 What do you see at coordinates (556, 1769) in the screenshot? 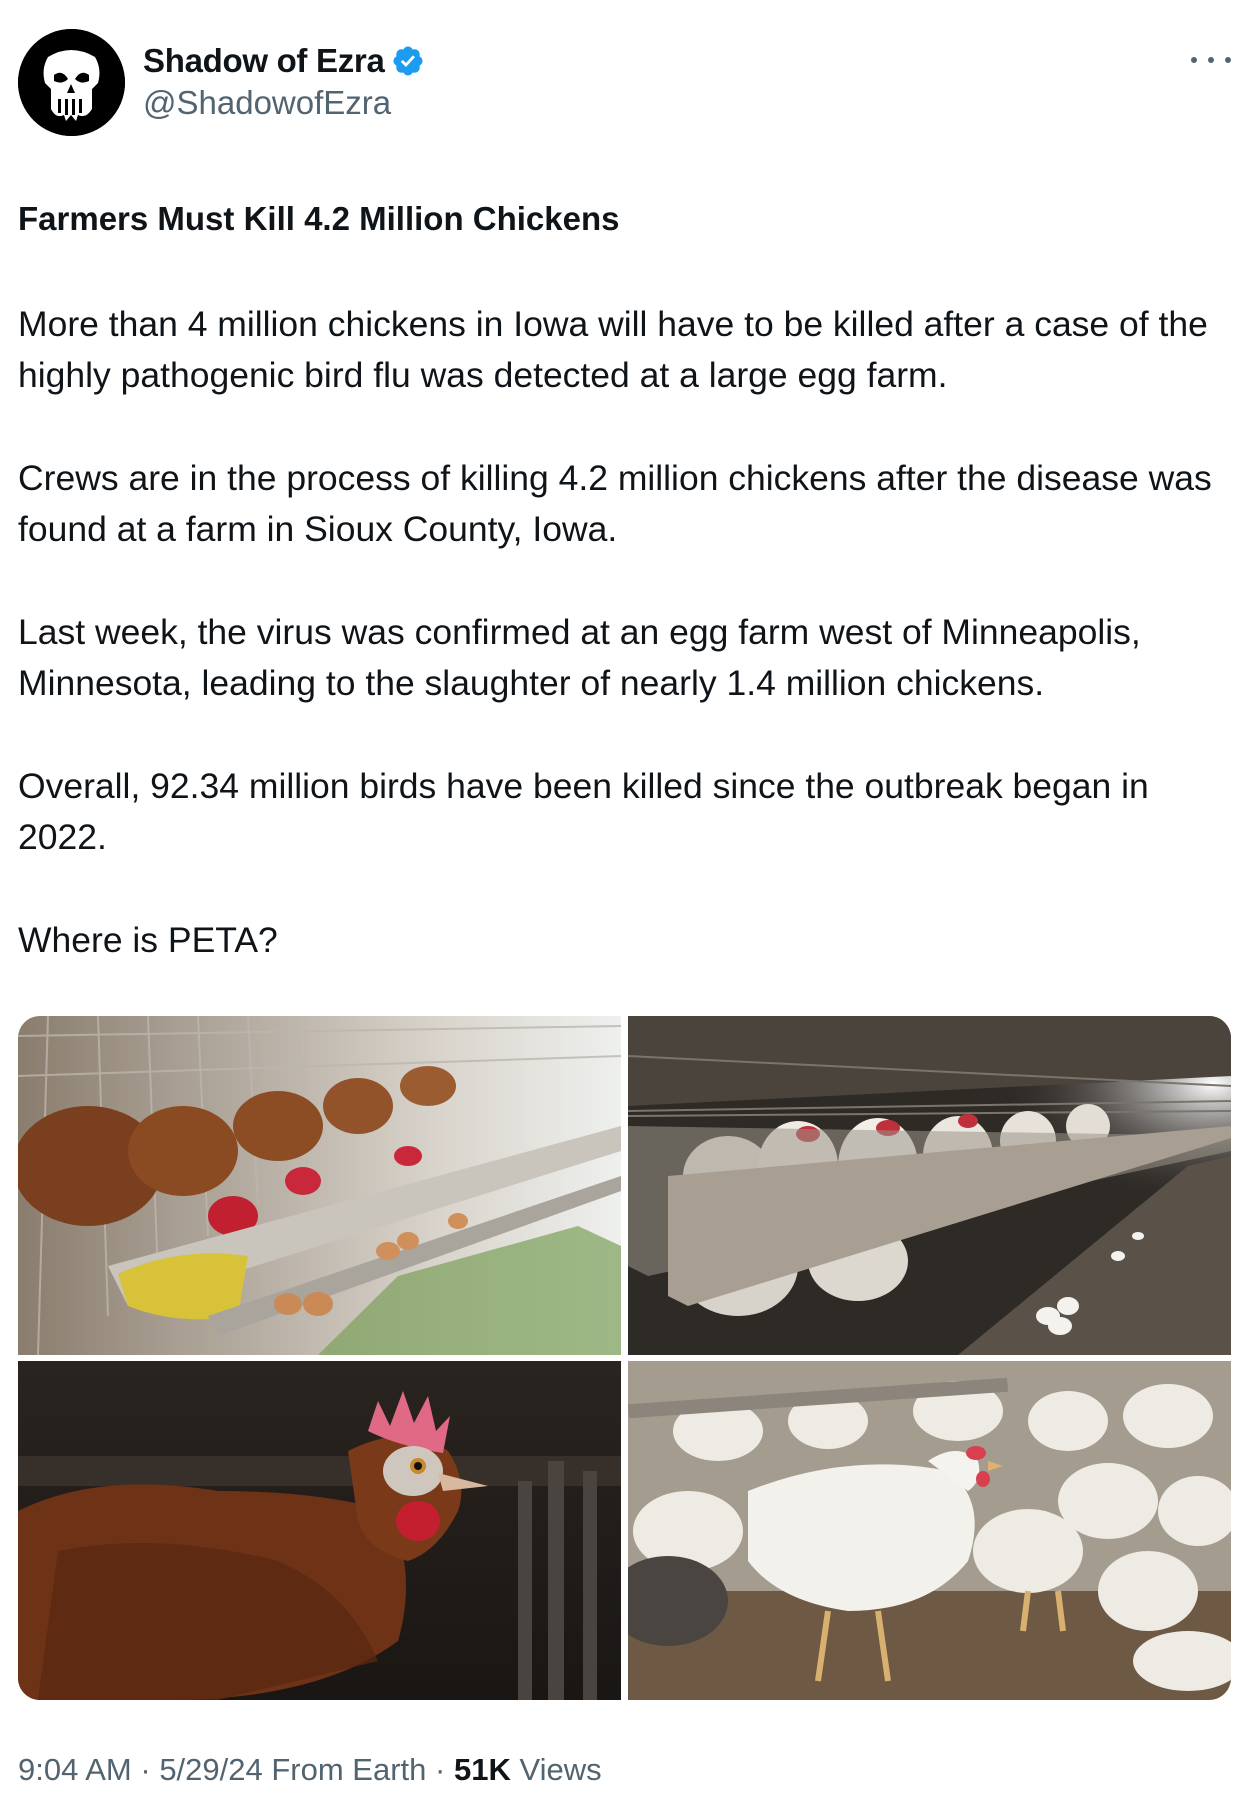
I see `views-label: Views` at bounding box center [556, 1769].